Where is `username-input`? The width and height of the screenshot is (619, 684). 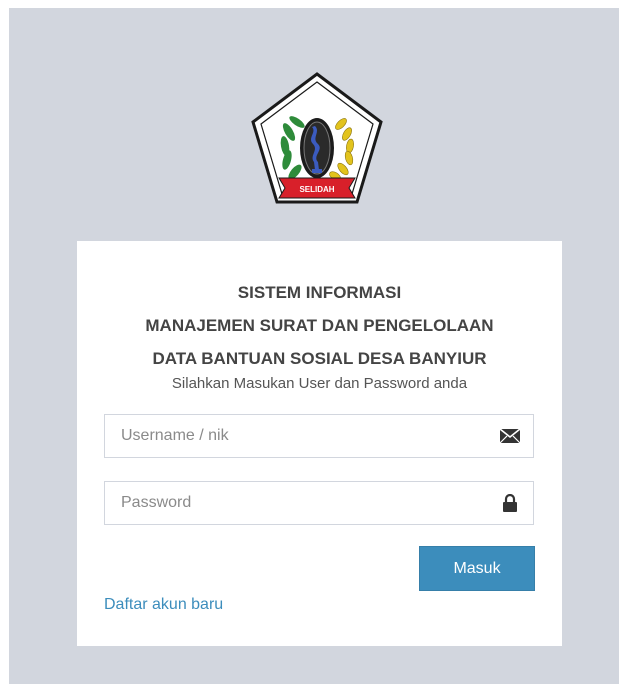 username-input is located at coordinates (300, 436).